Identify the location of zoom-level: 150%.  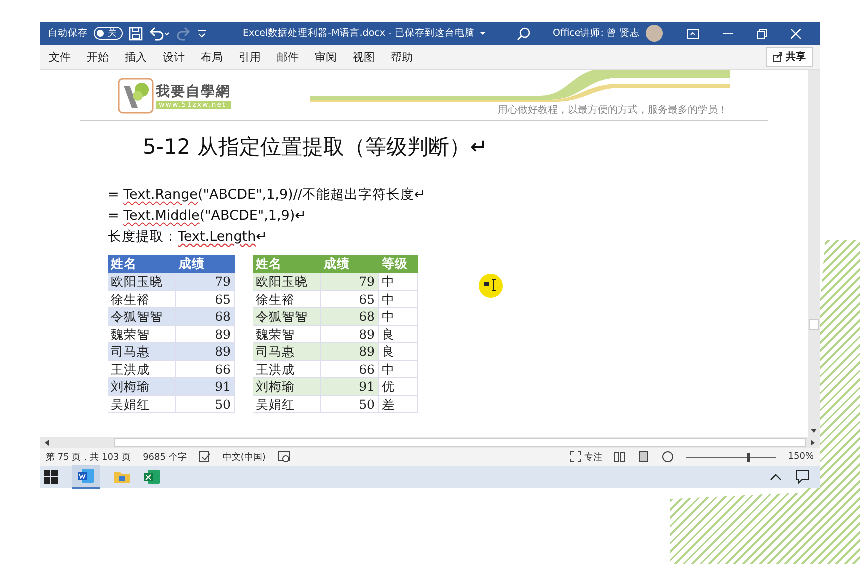
(801, 457).